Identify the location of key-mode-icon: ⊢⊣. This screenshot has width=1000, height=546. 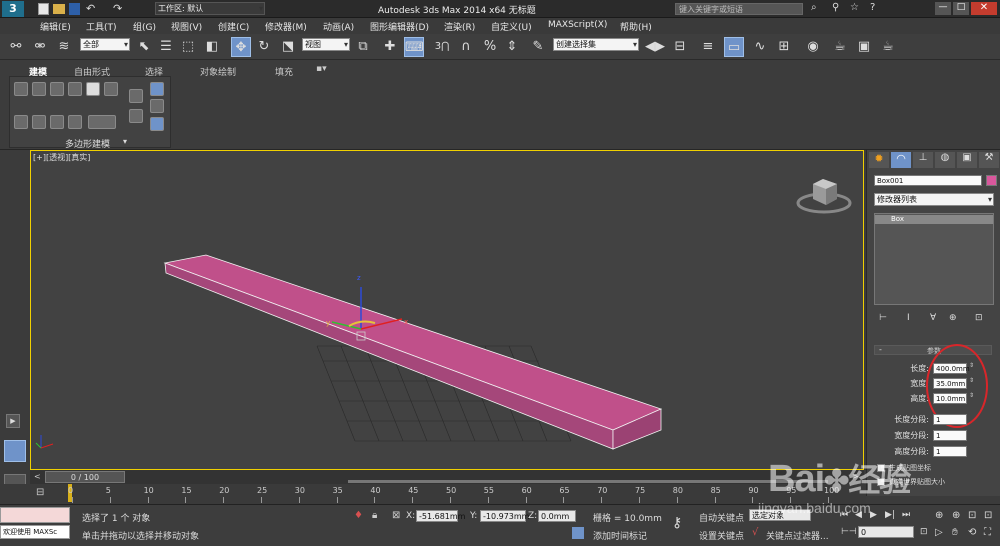
(849, 532).